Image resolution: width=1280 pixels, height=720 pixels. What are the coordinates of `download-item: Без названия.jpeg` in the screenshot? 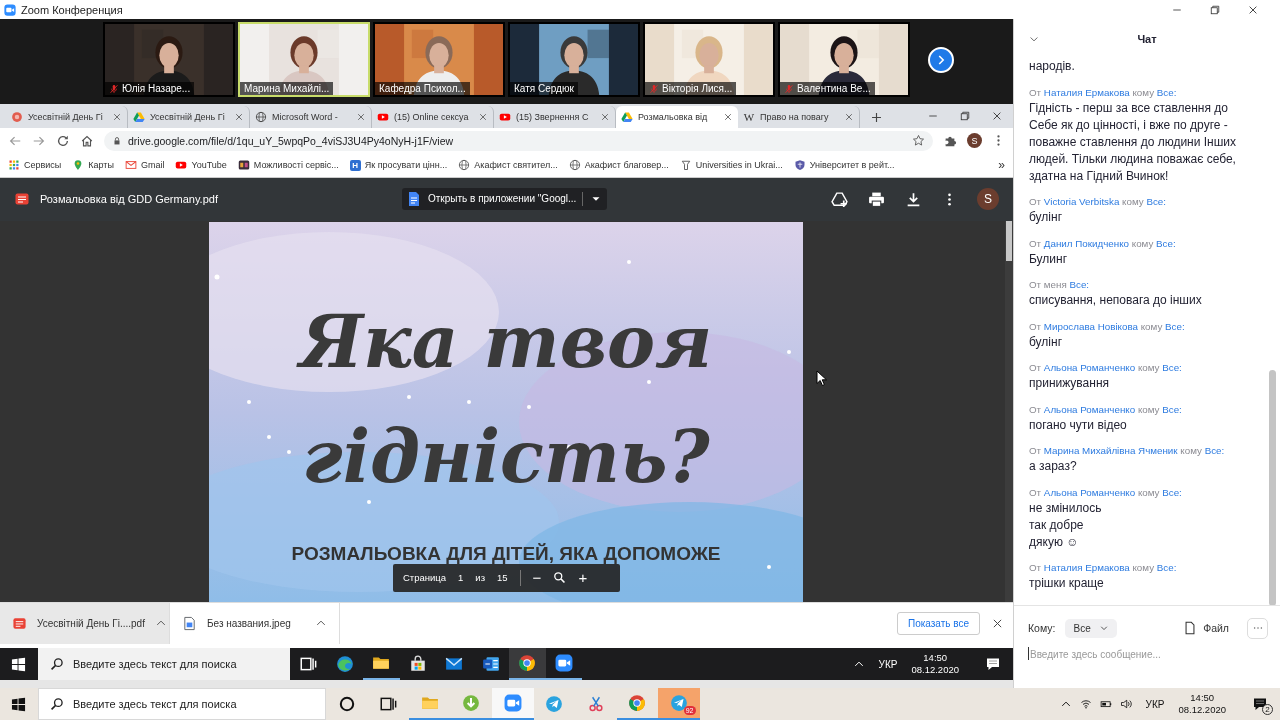 It's located at (255, 623).